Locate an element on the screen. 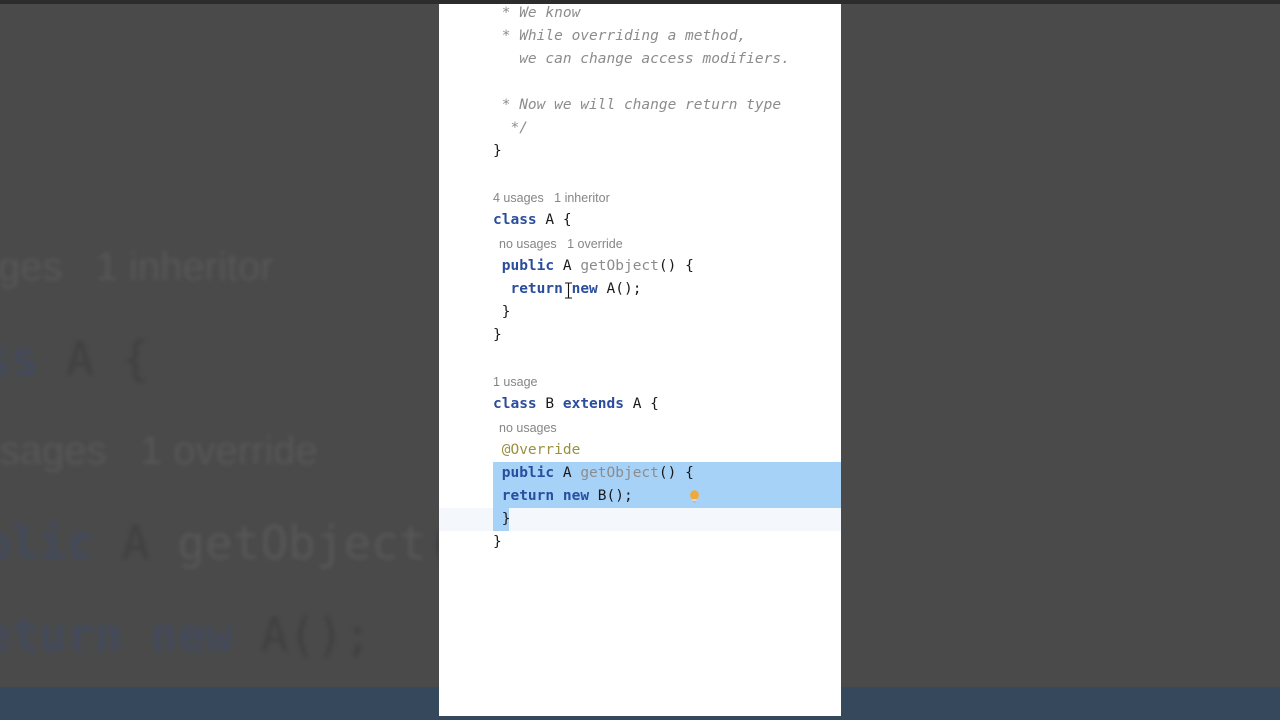  code-token-cmt: * Now we will change return type is located at coordinates (637, 105).